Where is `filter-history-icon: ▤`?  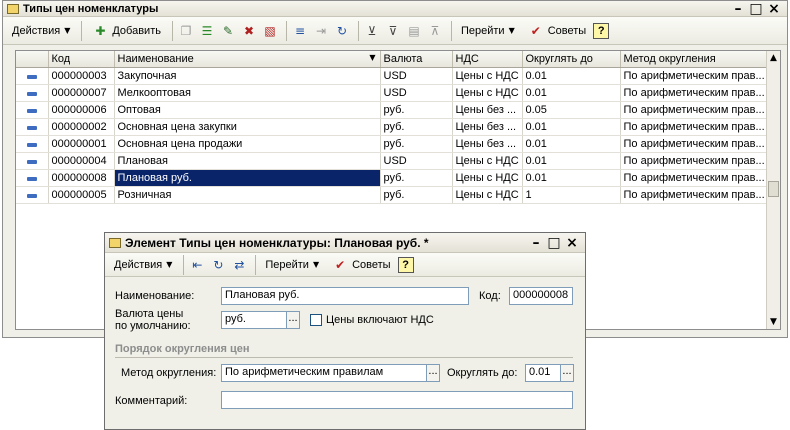 filter-history-icon: ▤ is located at coordinates (414, 31).